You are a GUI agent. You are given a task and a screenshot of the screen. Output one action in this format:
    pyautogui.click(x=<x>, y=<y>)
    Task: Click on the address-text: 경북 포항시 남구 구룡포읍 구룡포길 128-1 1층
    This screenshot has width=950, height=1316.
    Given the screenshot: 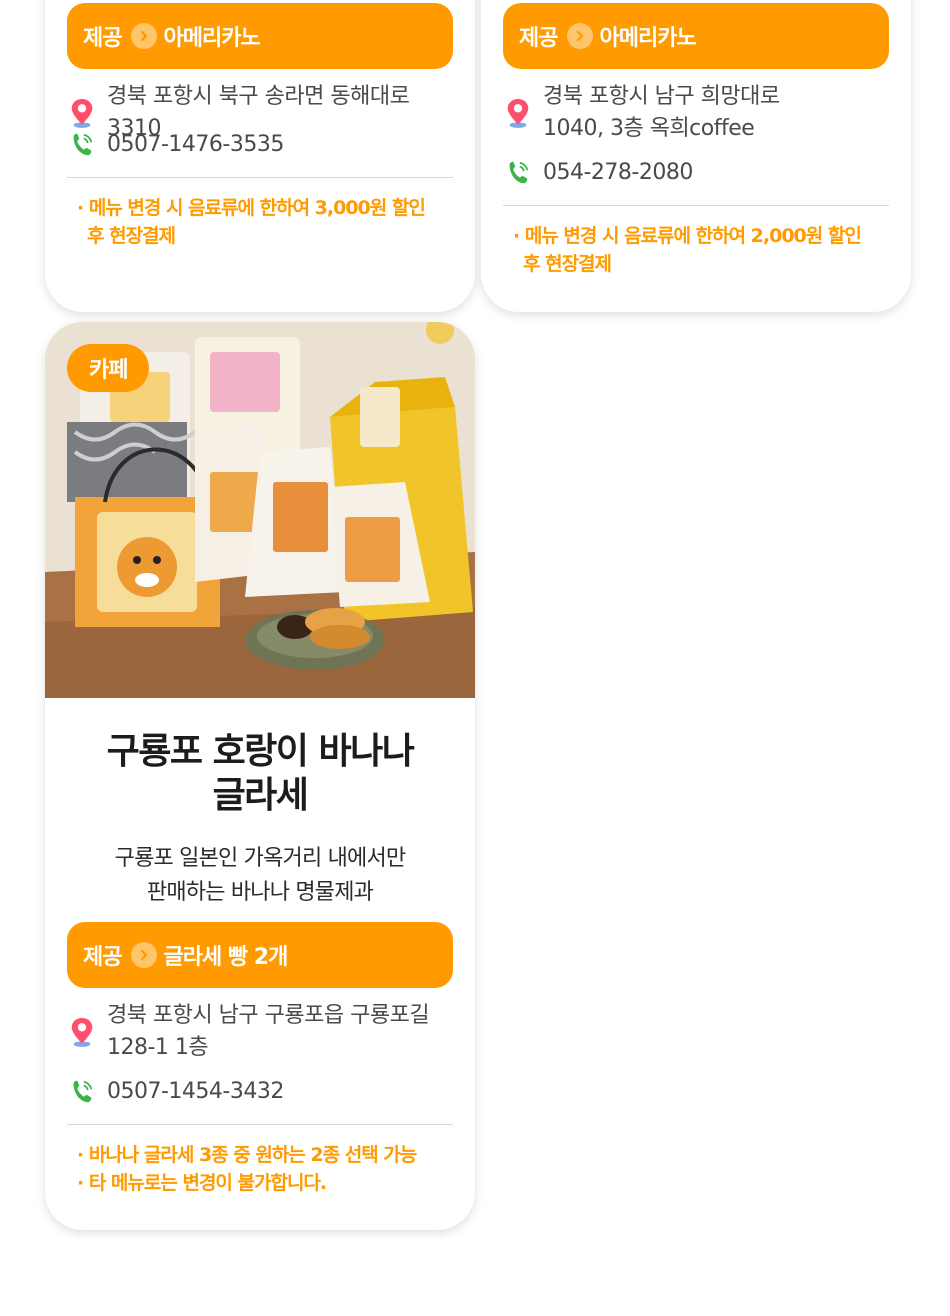 What is the action you would take?
    pyautogui.click(x=268, y=1032)
    